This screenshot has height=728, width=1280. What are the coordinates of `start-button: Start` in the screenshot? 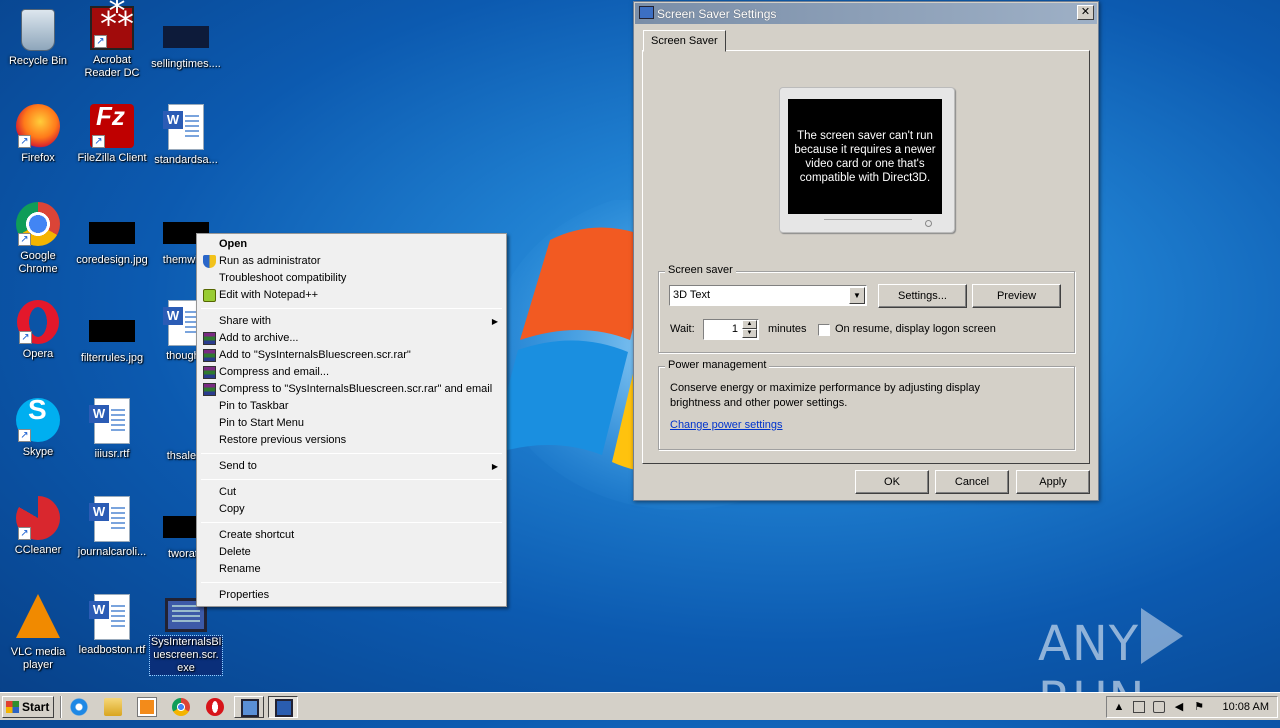 It's located at (28, 707).